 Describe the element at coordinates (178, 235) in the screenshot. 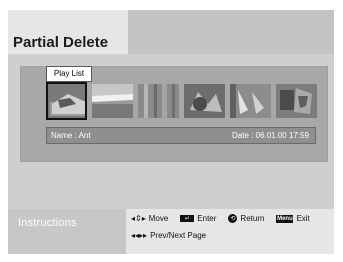

I see `help-page: Prev/Next Page` at that location.